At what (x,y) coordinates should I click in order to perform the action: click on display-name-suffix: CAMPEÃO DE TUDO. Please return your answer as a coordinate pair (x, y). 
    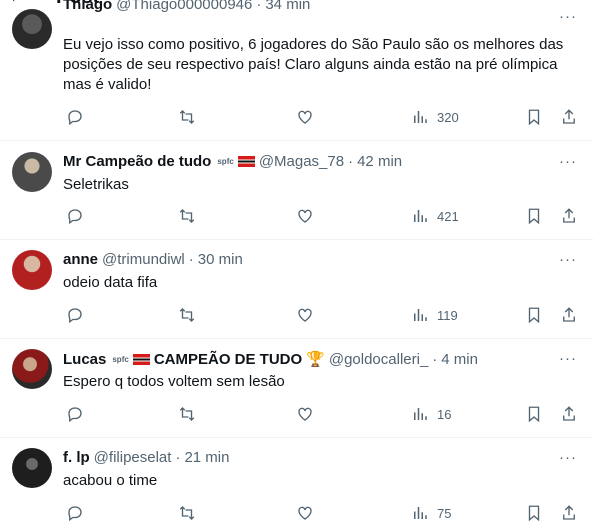
    Looking at the image, I should click on (228, 359).